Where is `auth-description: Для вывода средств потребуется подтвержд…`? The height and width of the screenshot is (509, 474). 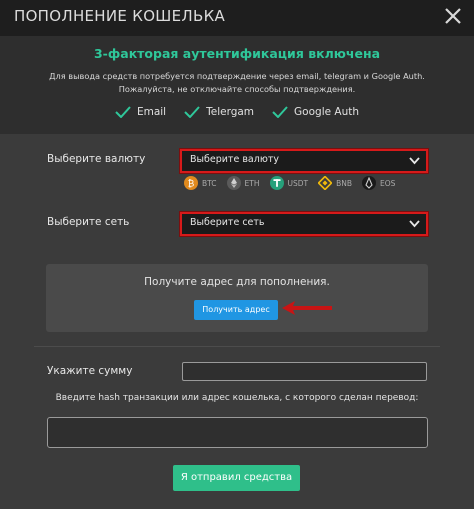 auth-description: Для вывода средств потребуется подтвержд… is located at coordinates (237, 82).